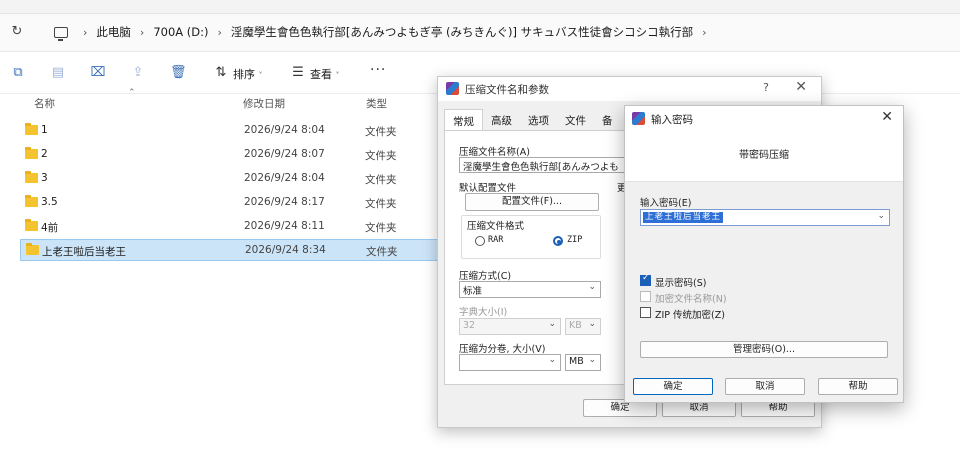  I want to click on file-row: 1 2026/9/24 8:04 文件夹, so click(230, 131).